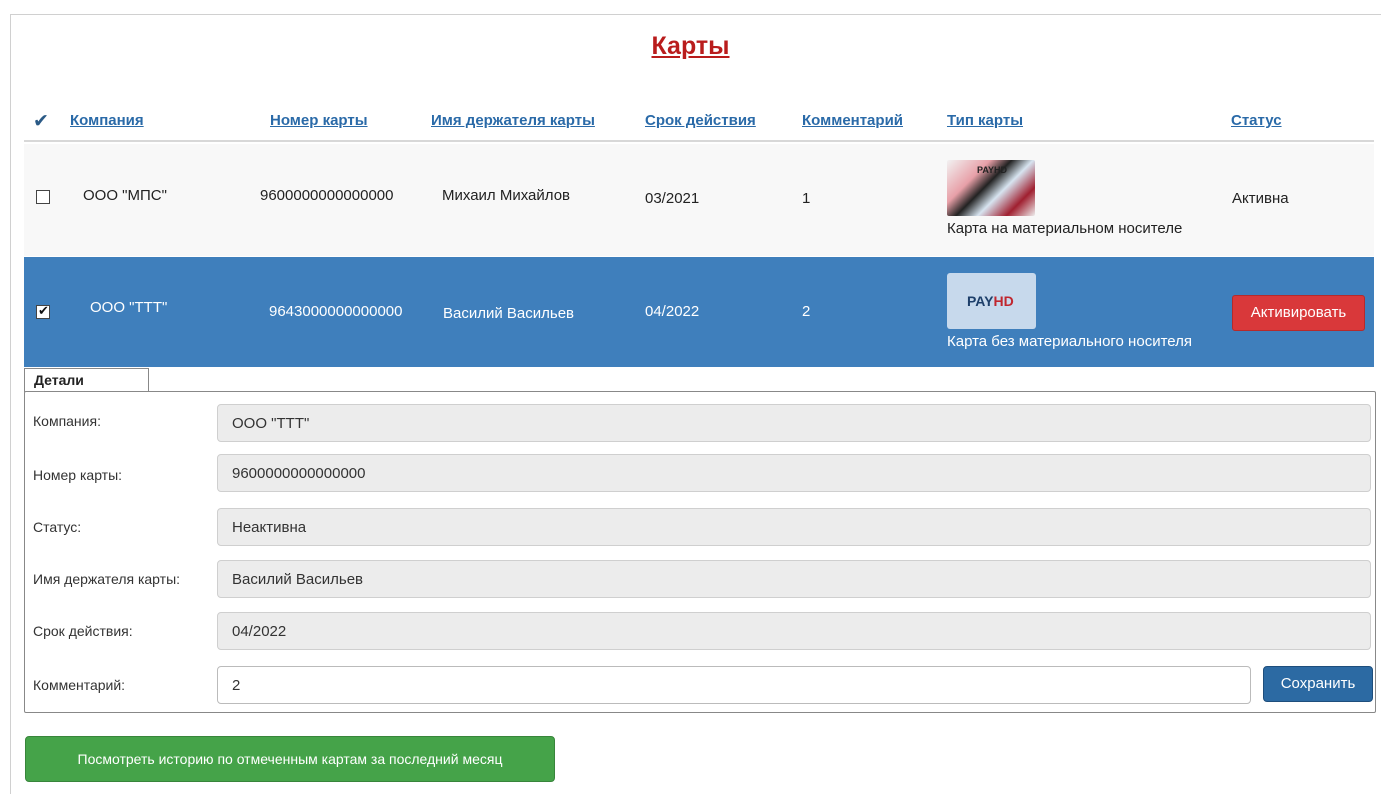 The width and height of the screenshot is (1381, 794). What do you see at coordinates (319, 120) in the screenshot?
I see `column-card-number: Номер карты` at bounding box center [319, 120].